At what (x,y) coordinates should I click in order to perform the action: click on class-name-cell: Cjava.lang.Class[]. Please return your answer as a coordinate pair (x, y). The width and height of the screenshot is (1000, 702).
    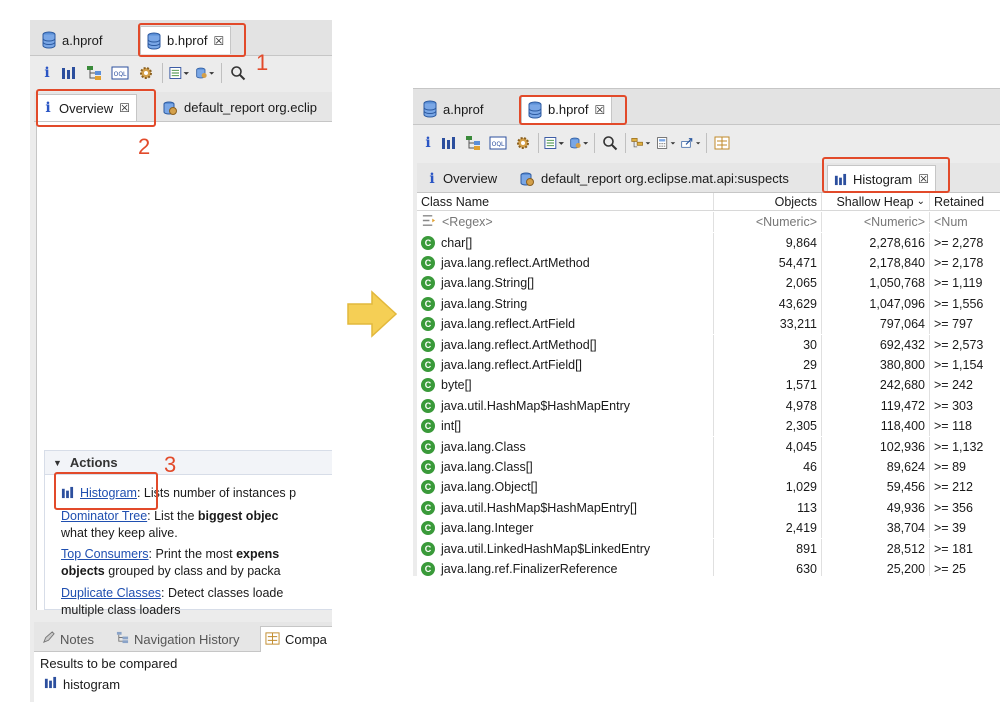
    Looking at the image, I should click on (567, 467).